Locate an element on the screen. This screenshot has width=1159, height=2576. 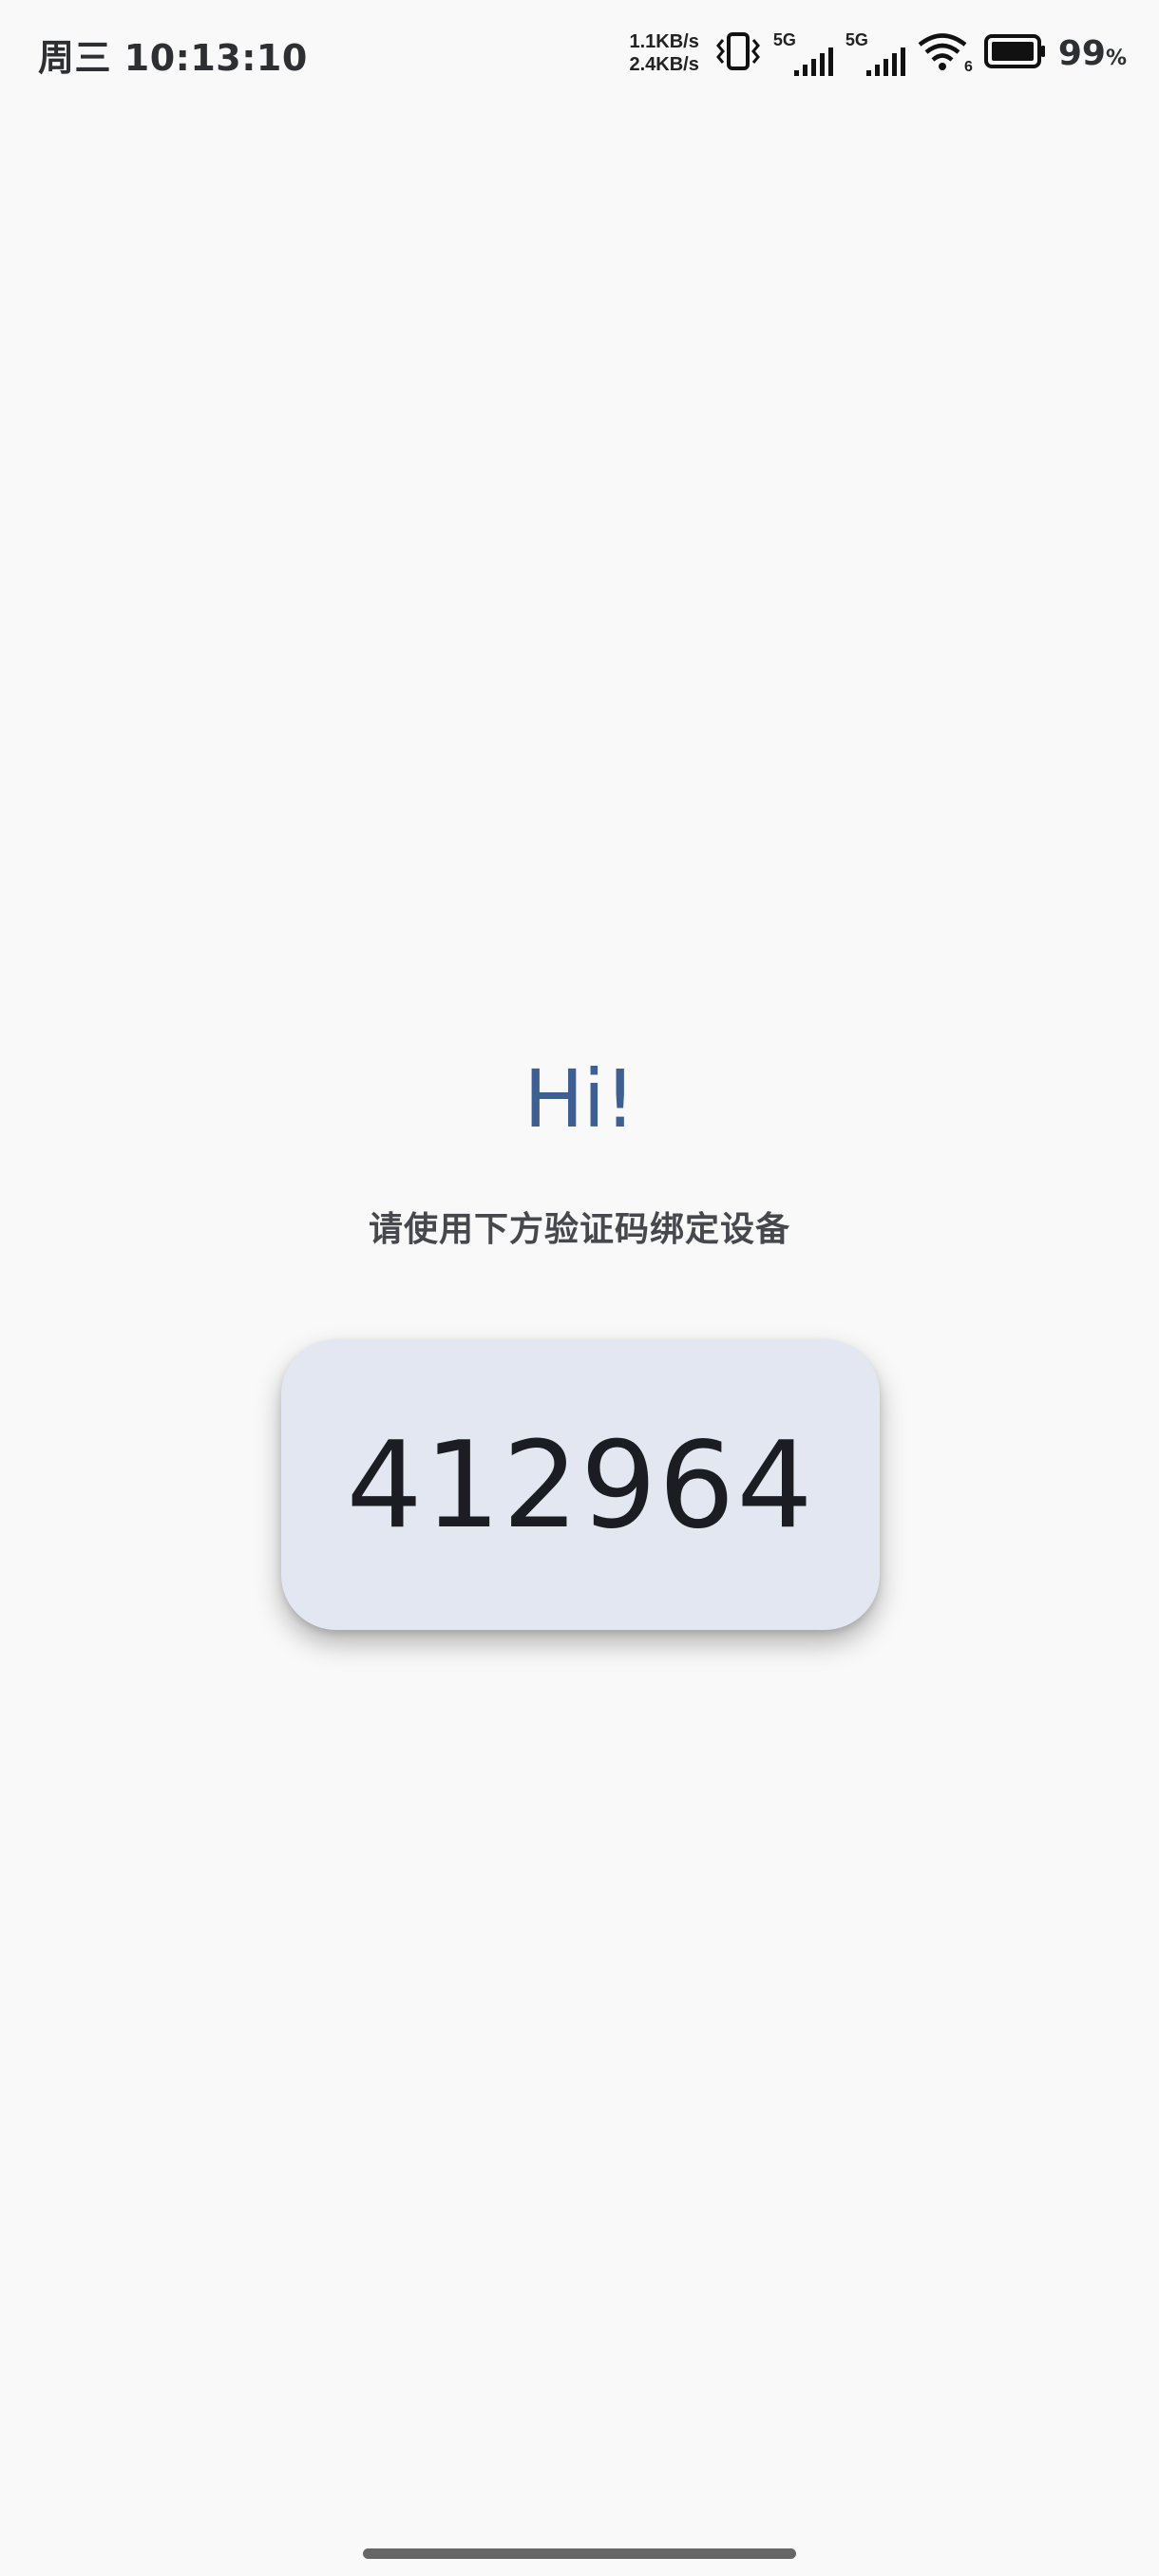
greeting-title: Hi! is located at coordinates (579, 1099).